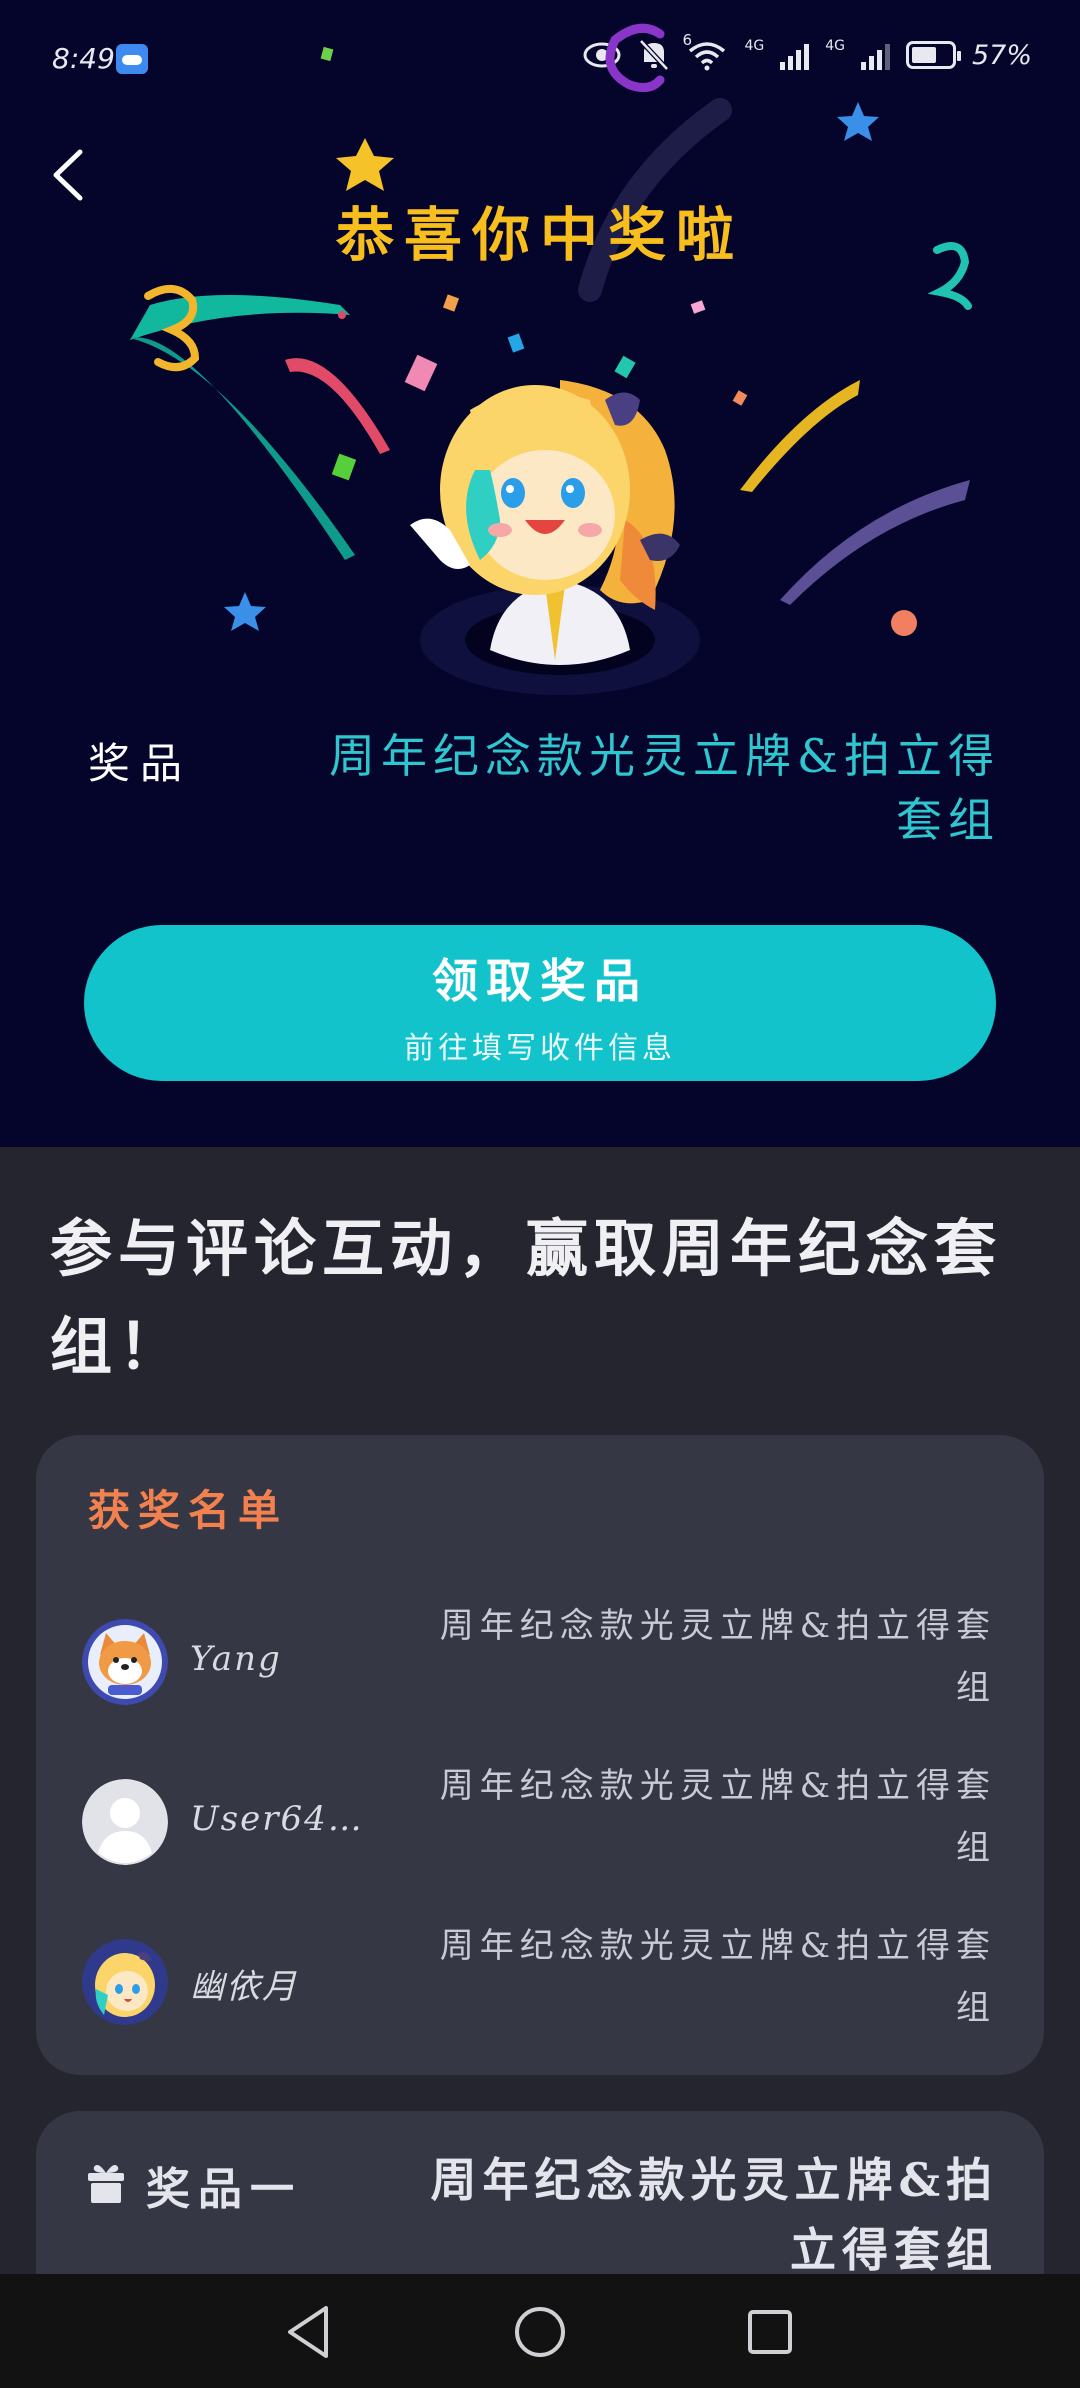 This screenshot has width=1080, height=2388. What do you see at coordinates (526, 1297) in the screenshot?
I see `campaign-heading: 参与评论互动，赢取周年纪念套组！` at bounding box center [526, 1297].